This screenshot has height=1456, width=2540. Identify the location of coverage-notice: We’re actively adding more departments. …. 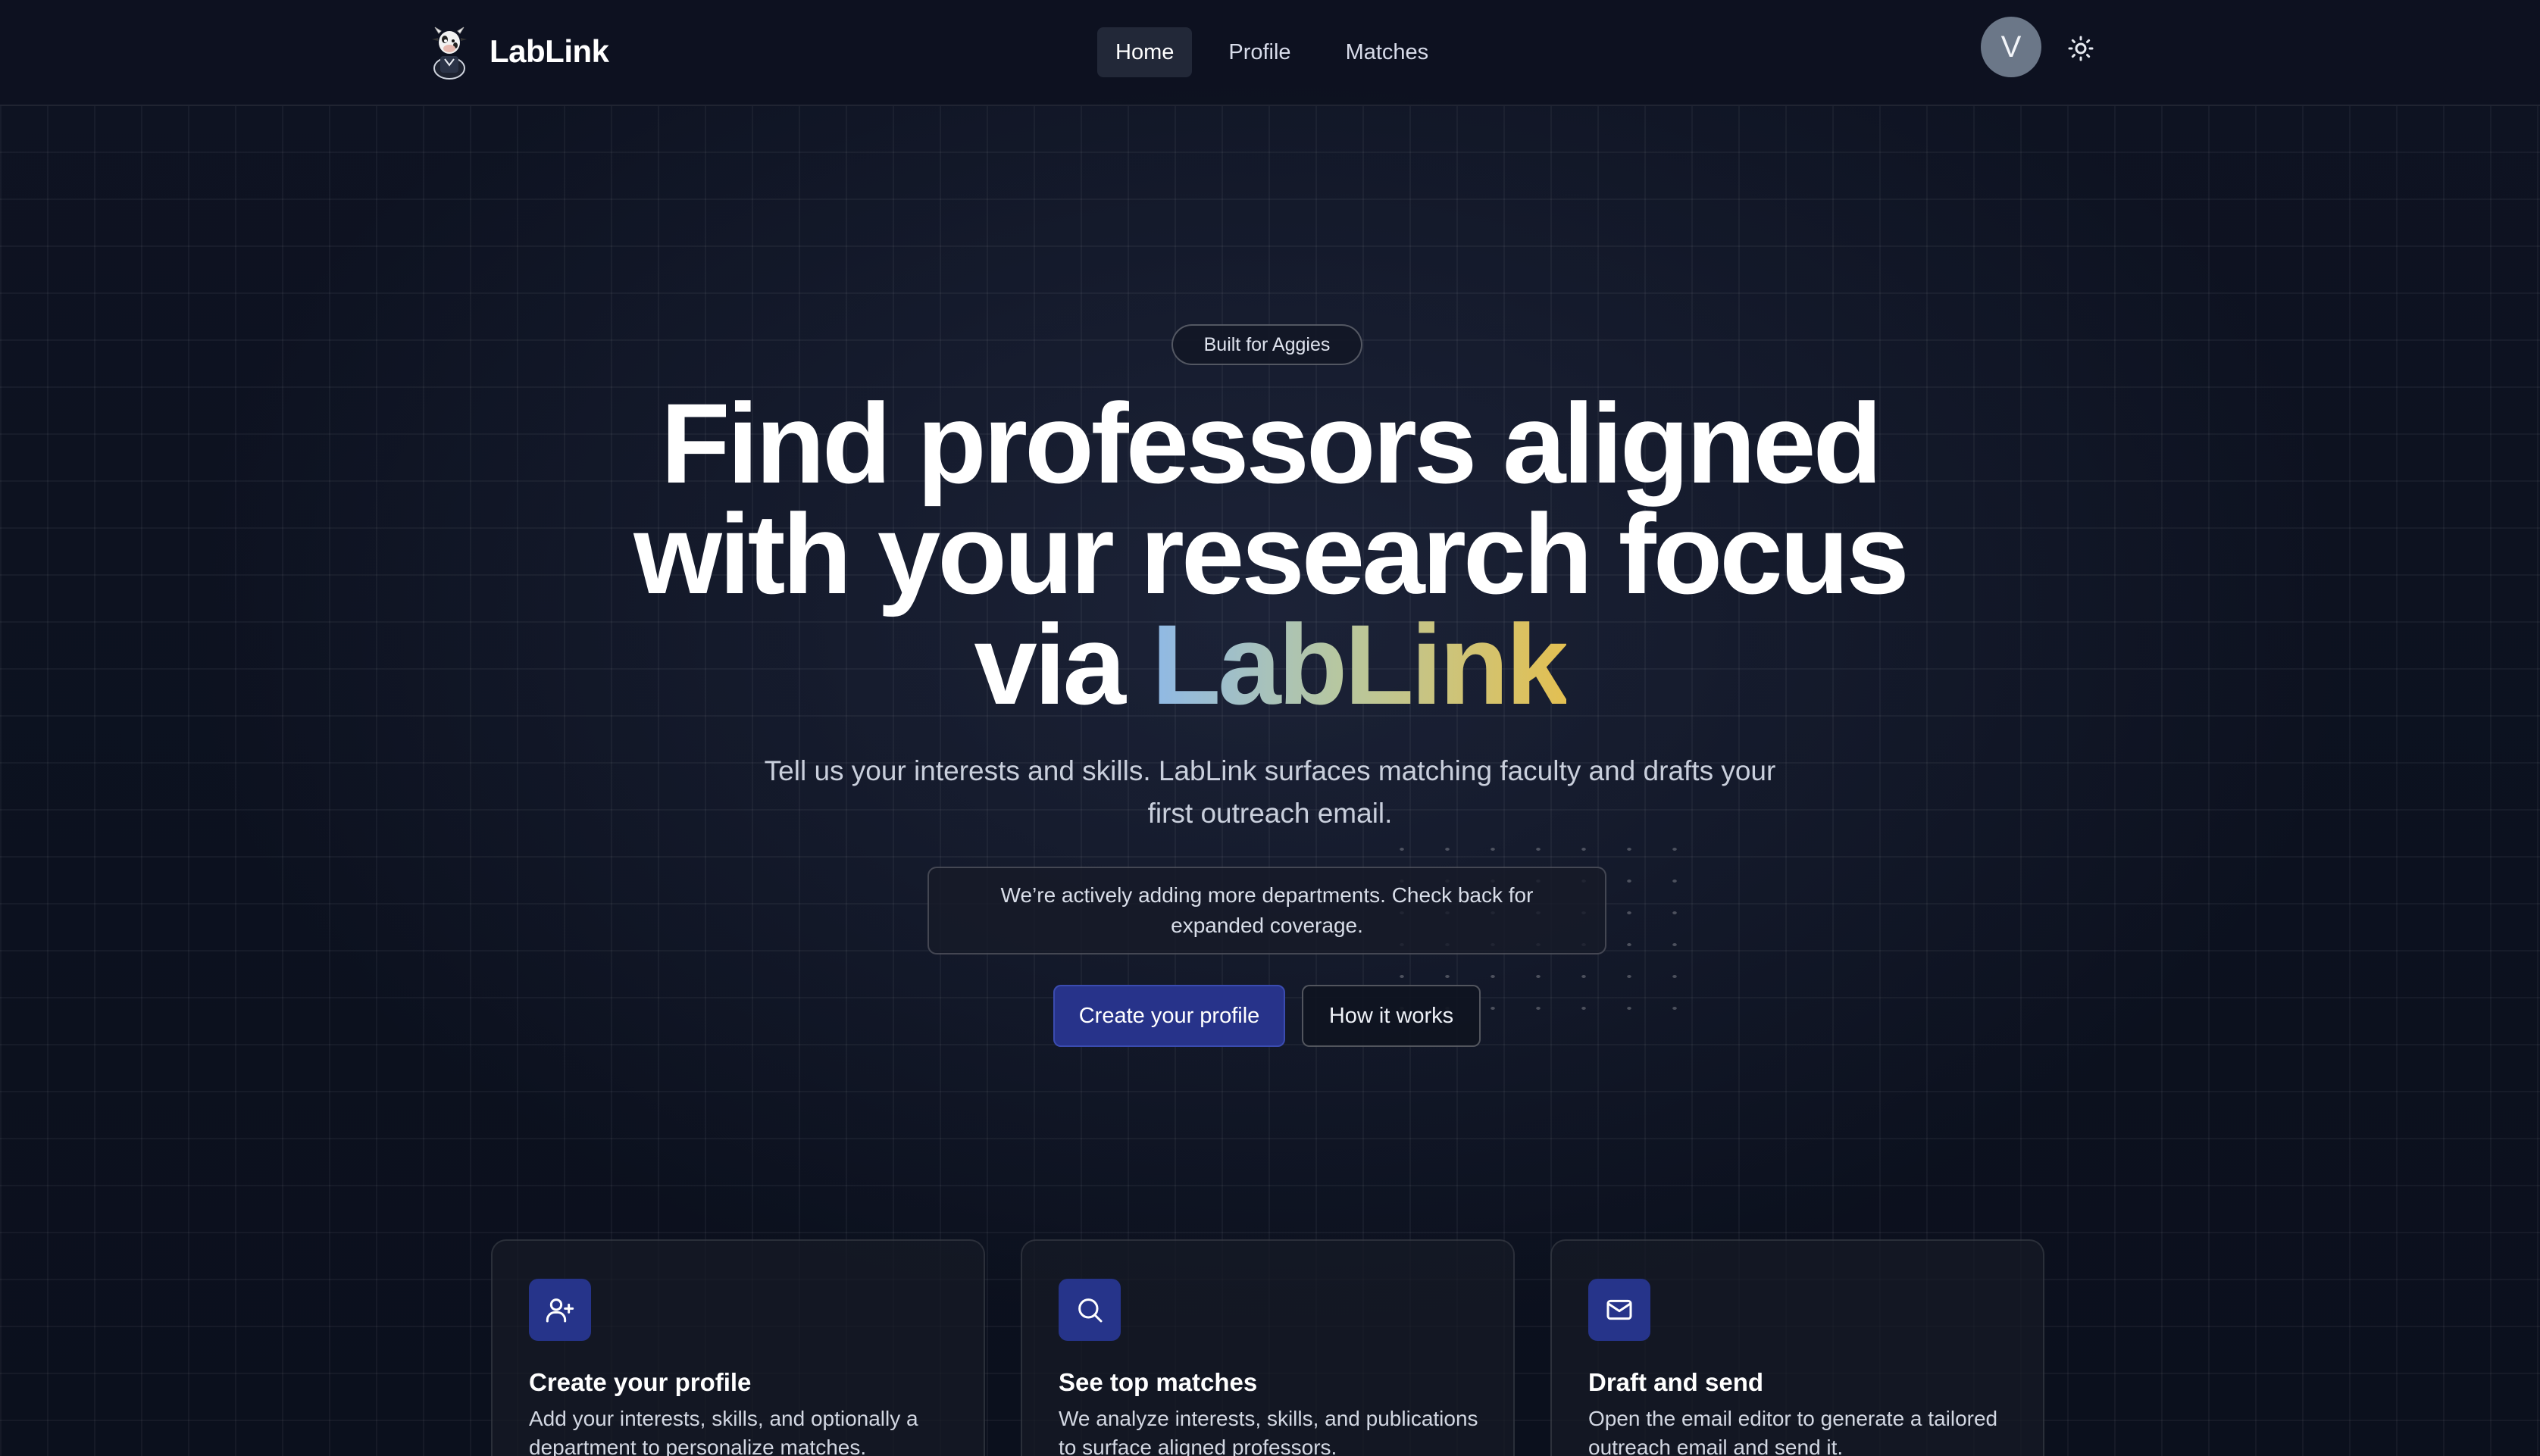
(1266, 911).